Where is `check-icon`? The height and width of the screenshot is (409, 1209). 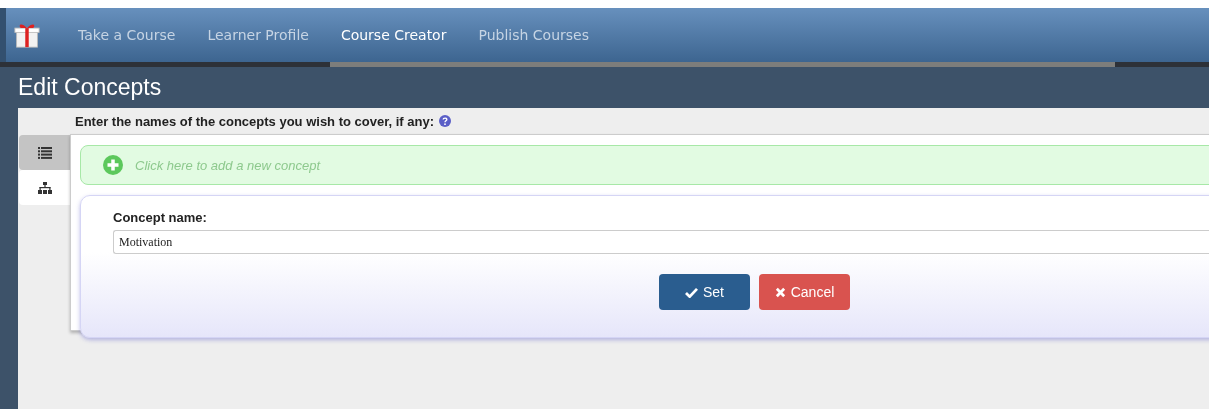 check-icon is located at coordinates (691, 292).